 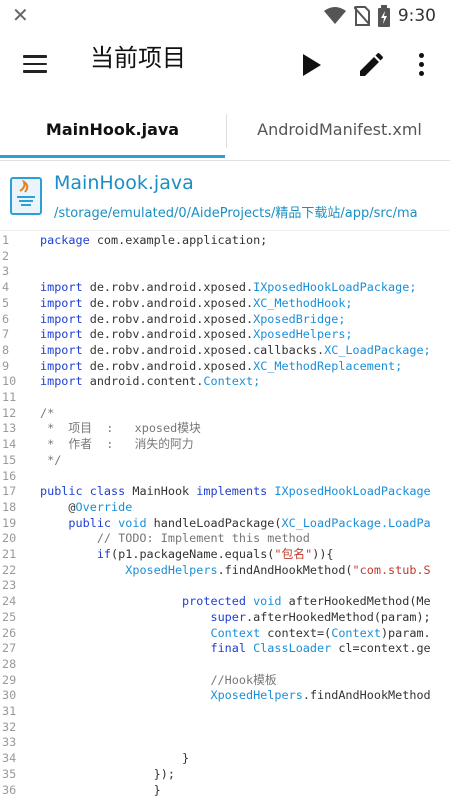 I want to click on code-line: 18 @Override, so click(x=225, y=508).